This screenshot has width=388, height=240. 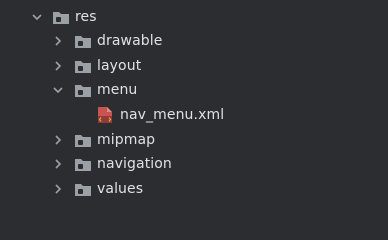 I want to click on tree-node-values: values, so click(x=194, y=189).